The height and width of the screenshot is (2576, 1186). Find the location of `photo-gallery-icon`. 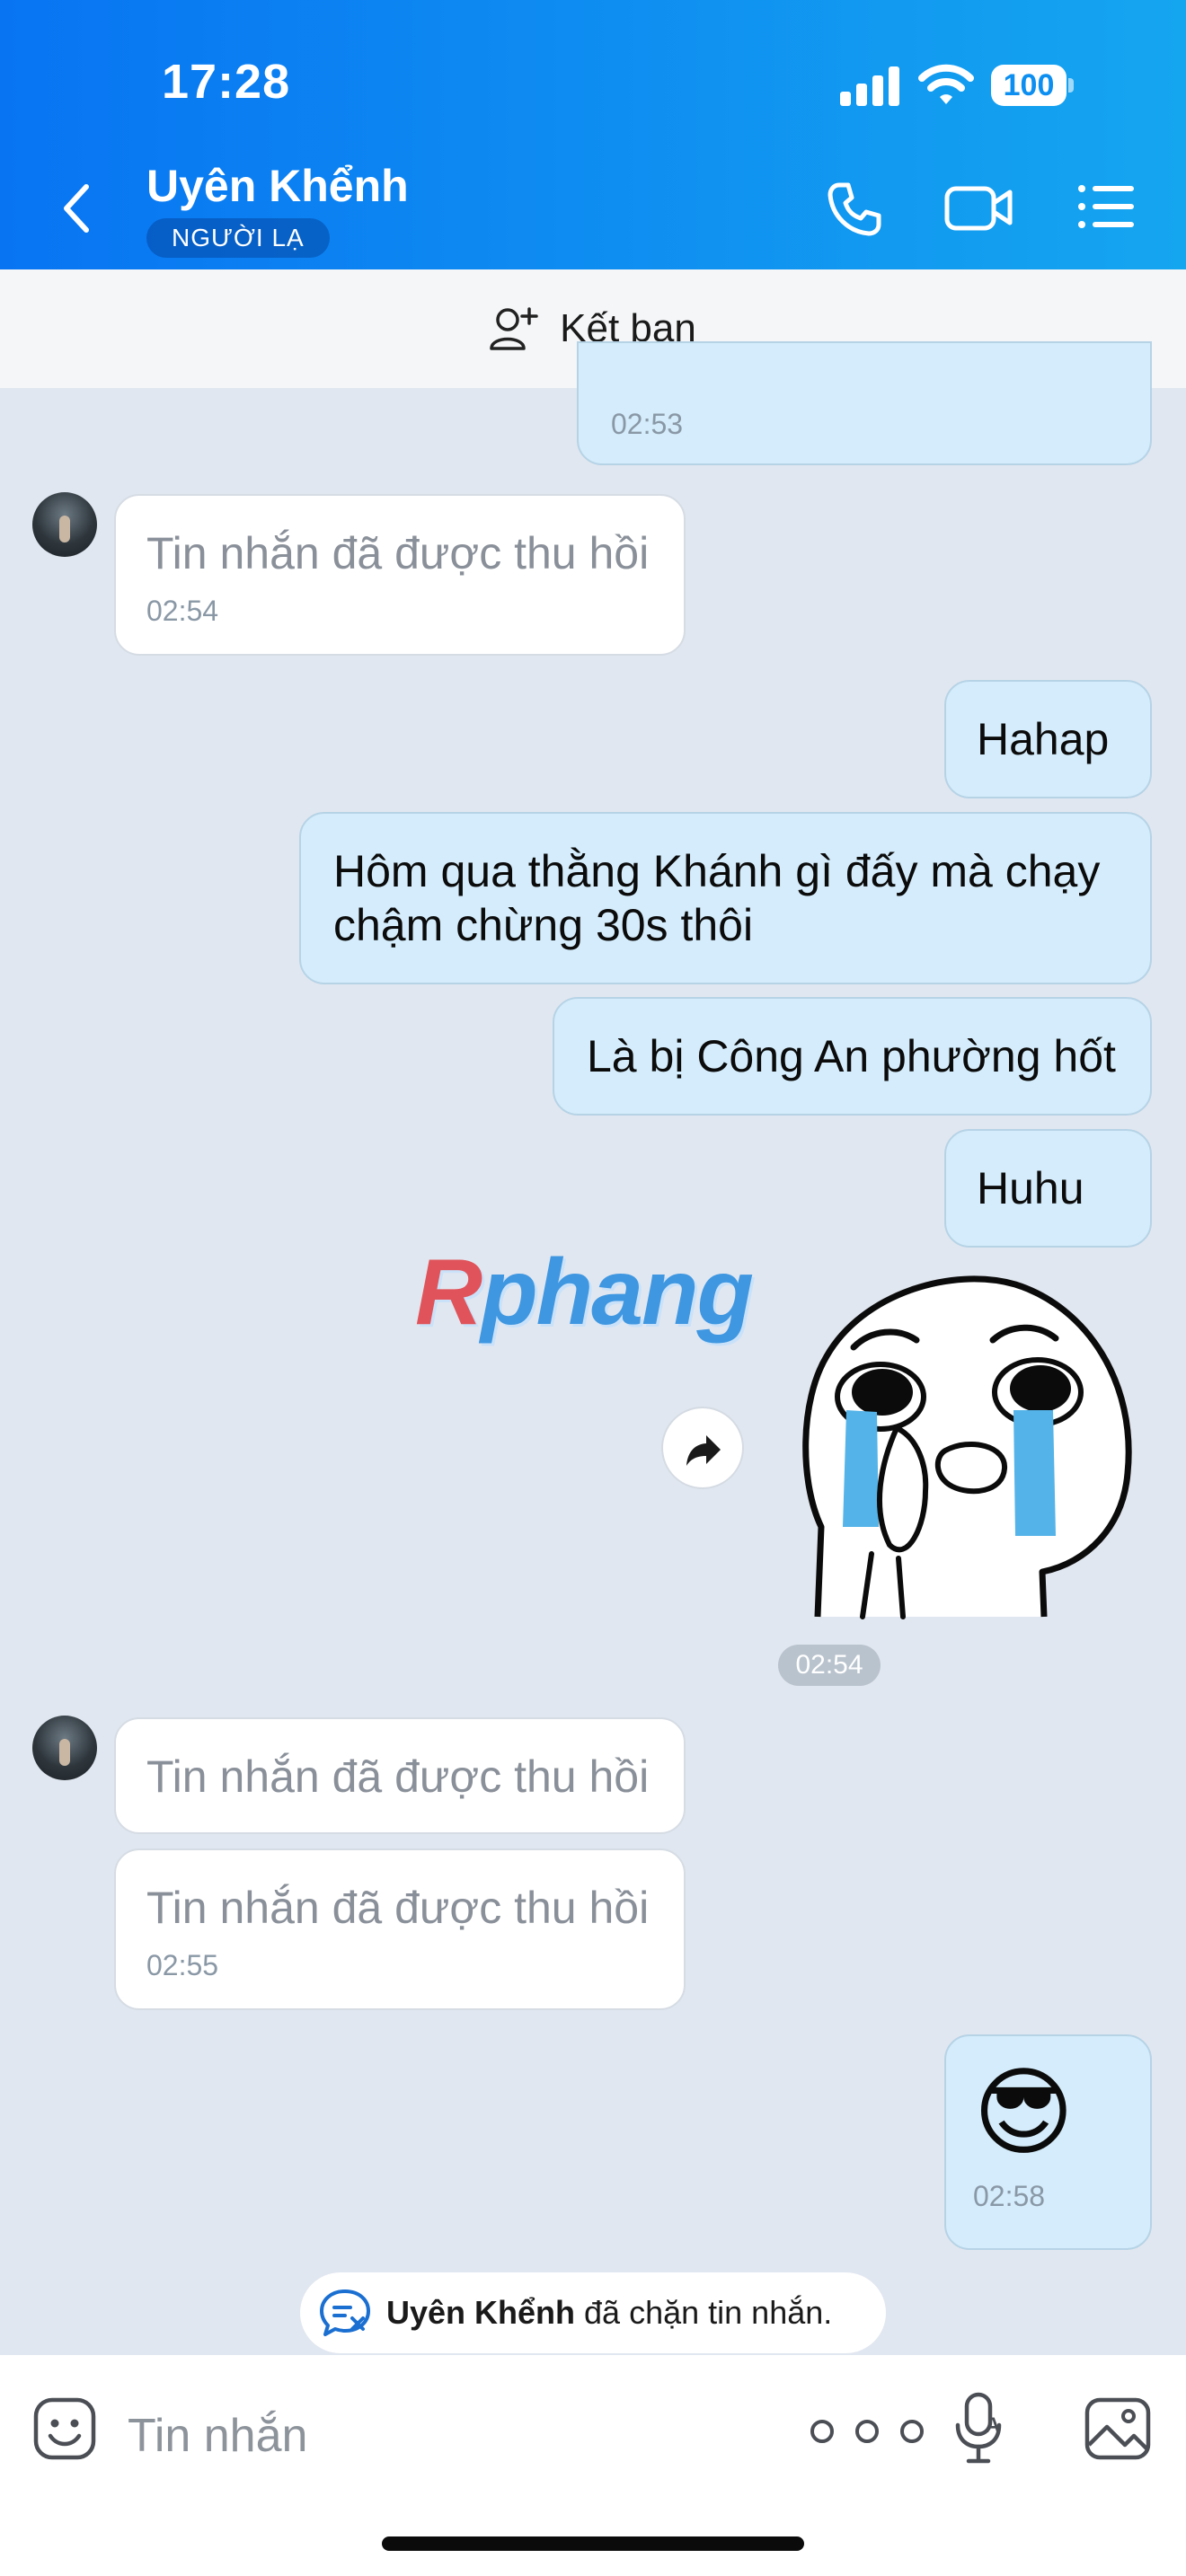

photo-gallery-icon is located at coordinates (1118, 2428).